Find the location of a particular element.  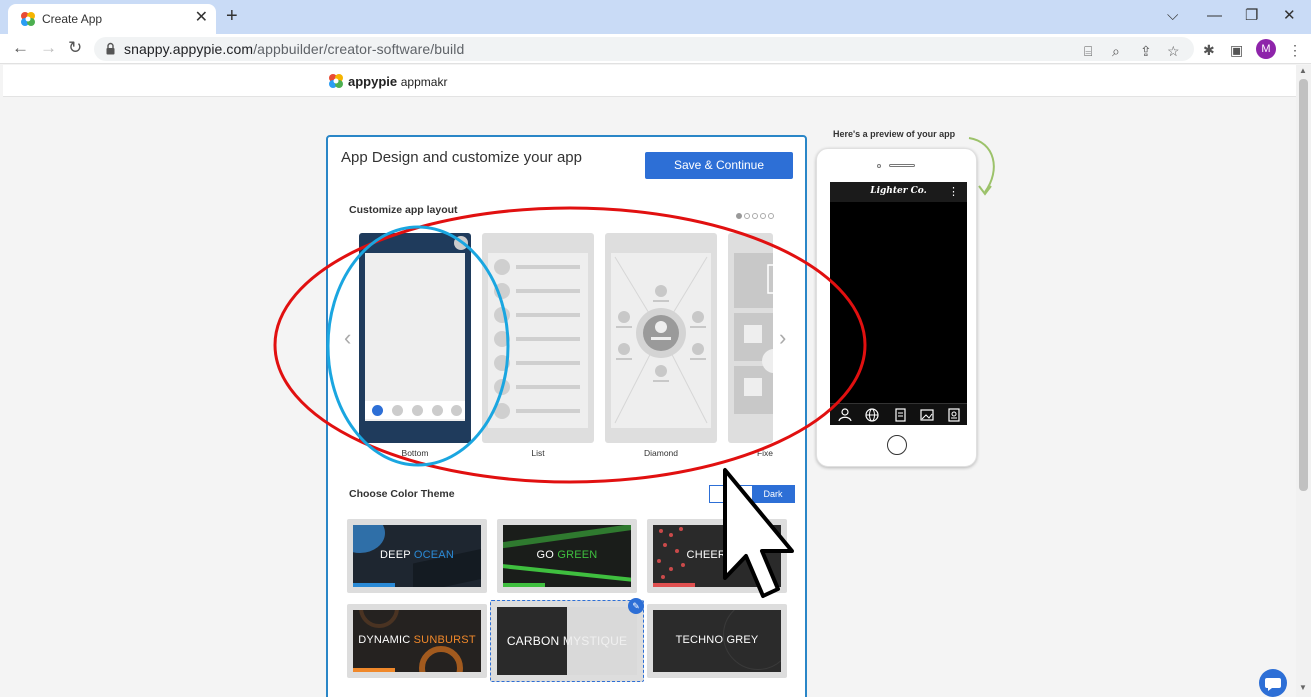

layout-label-diamond: Diamond is located at coordinates (661, 453).